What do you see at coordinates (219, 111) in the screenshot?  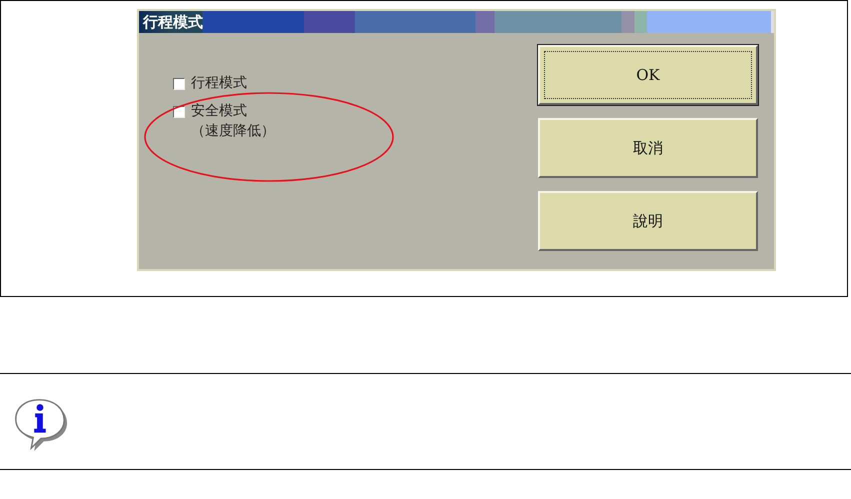 I see `checkbox-label: 安全模式` at bounding box center [219, 111].